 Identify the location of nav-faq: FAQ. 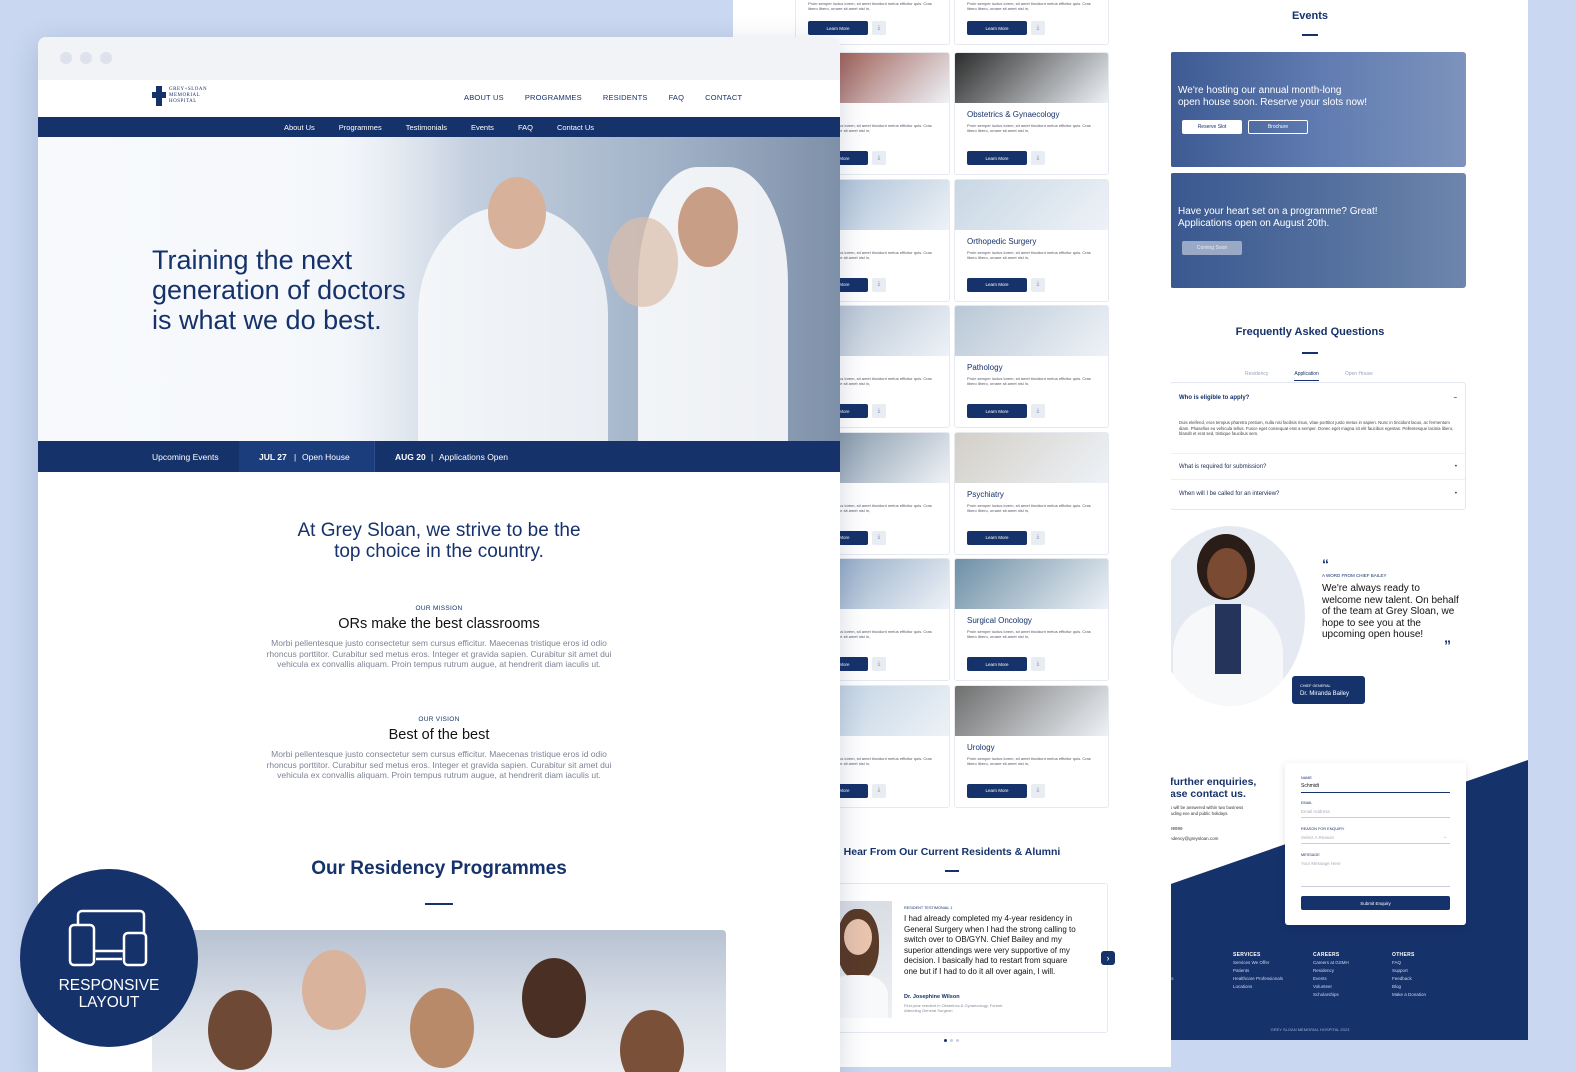
(677, 97).